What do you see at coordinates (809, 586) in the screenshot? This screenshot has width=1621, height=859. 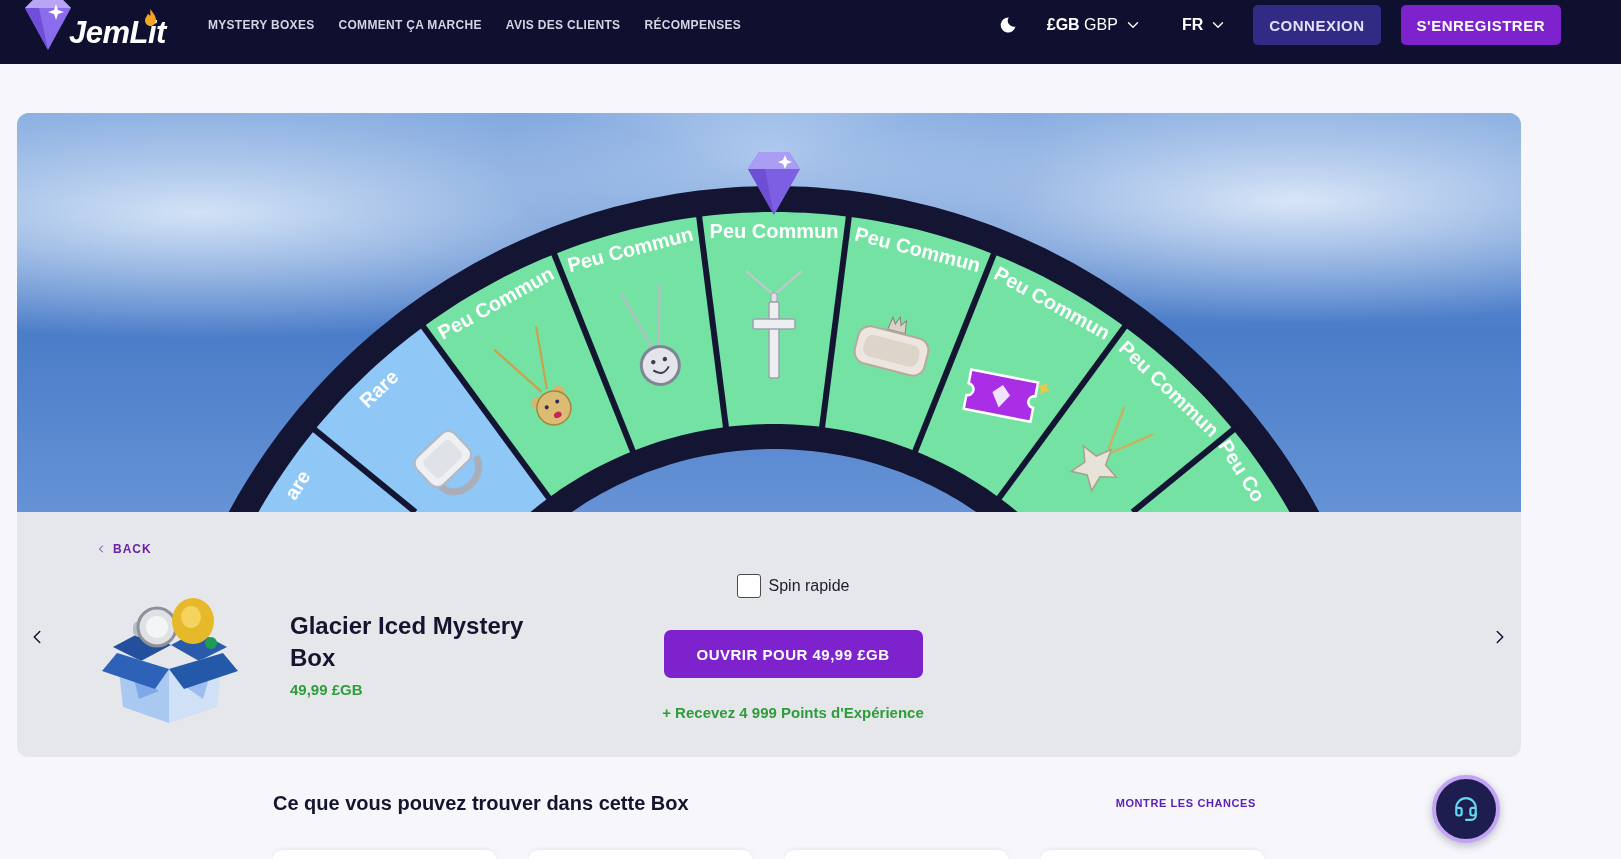 I see `checkbox-label: Spin rapide` at bounding box center [809, 586].